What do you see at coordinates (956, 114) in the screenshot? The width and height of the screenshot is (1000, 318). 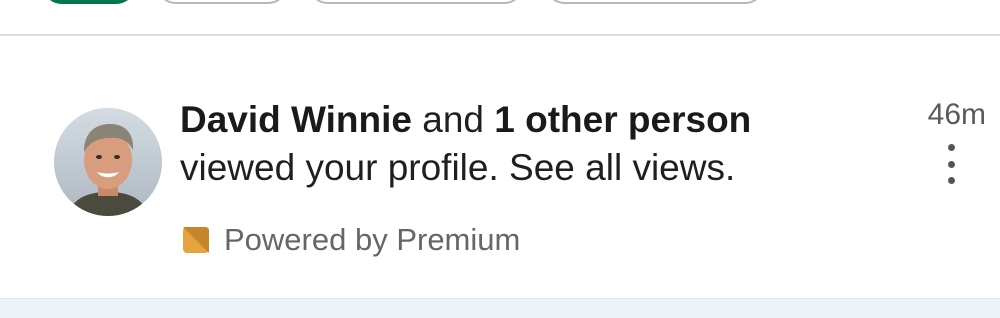 I see `timestamp: 46m` at bounding box center [956, 114].